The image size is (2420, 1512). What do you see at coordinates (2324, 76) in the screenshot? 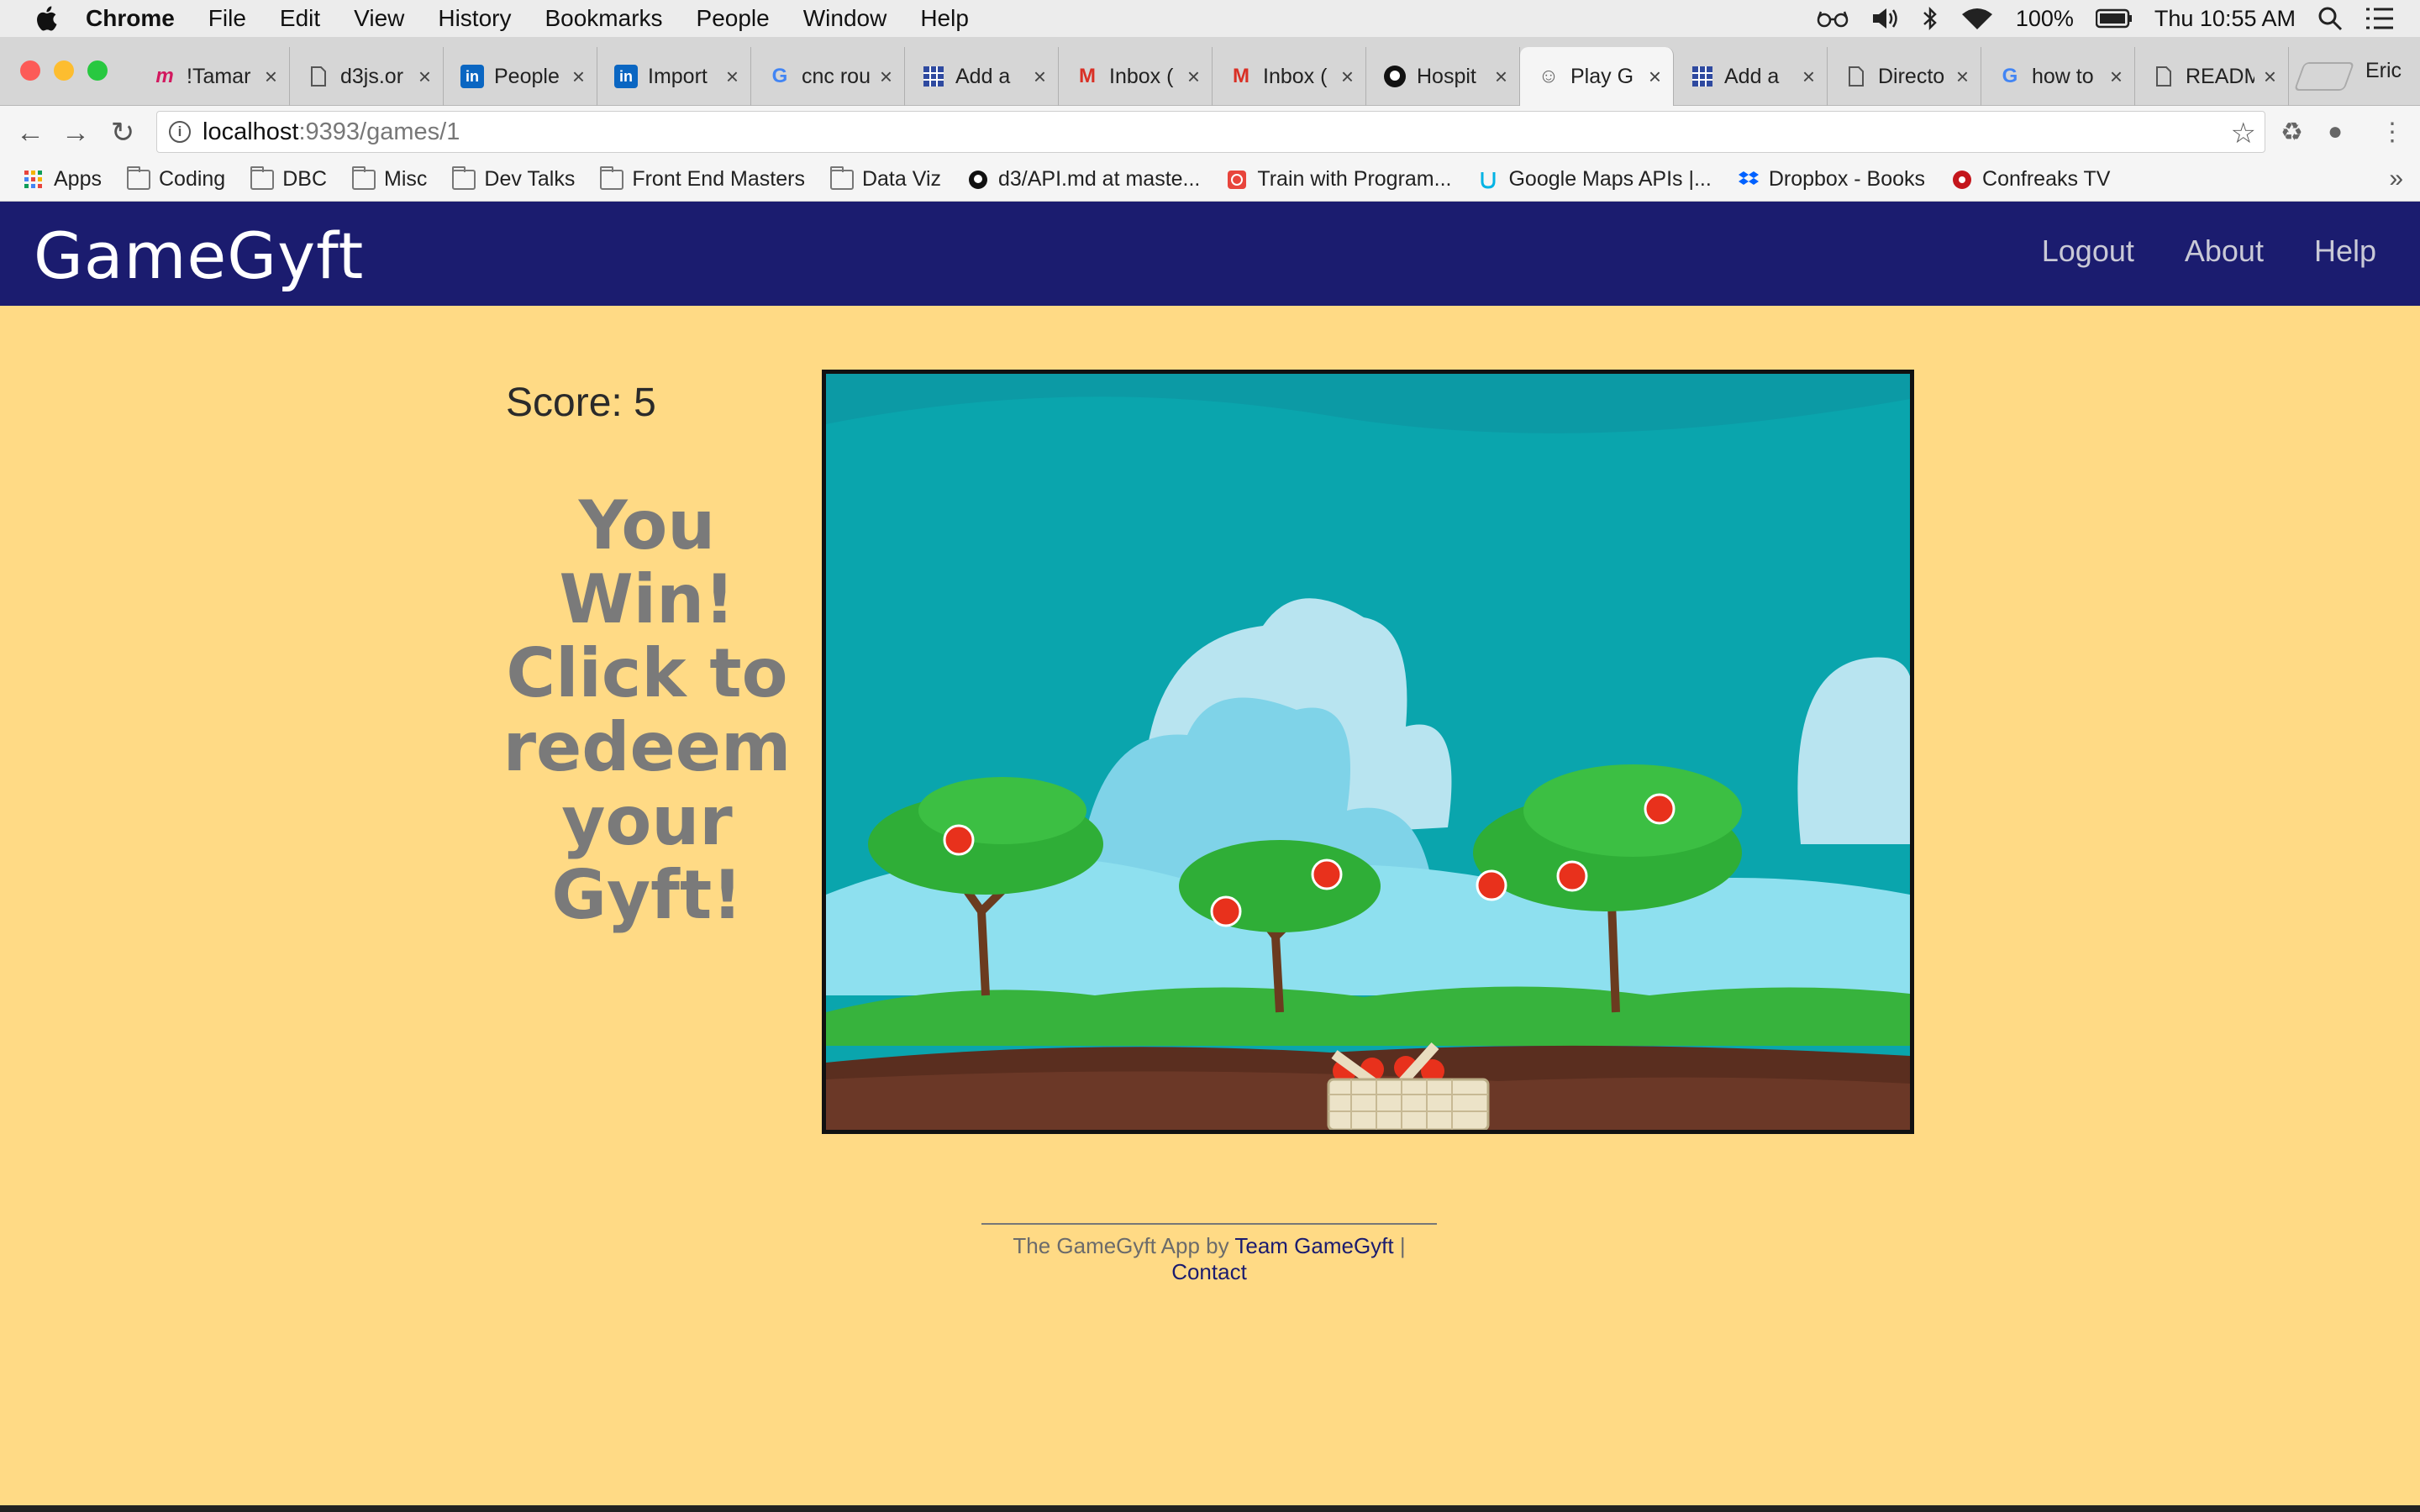
I see `new-tab-button` at bounding box center [2324, 76].